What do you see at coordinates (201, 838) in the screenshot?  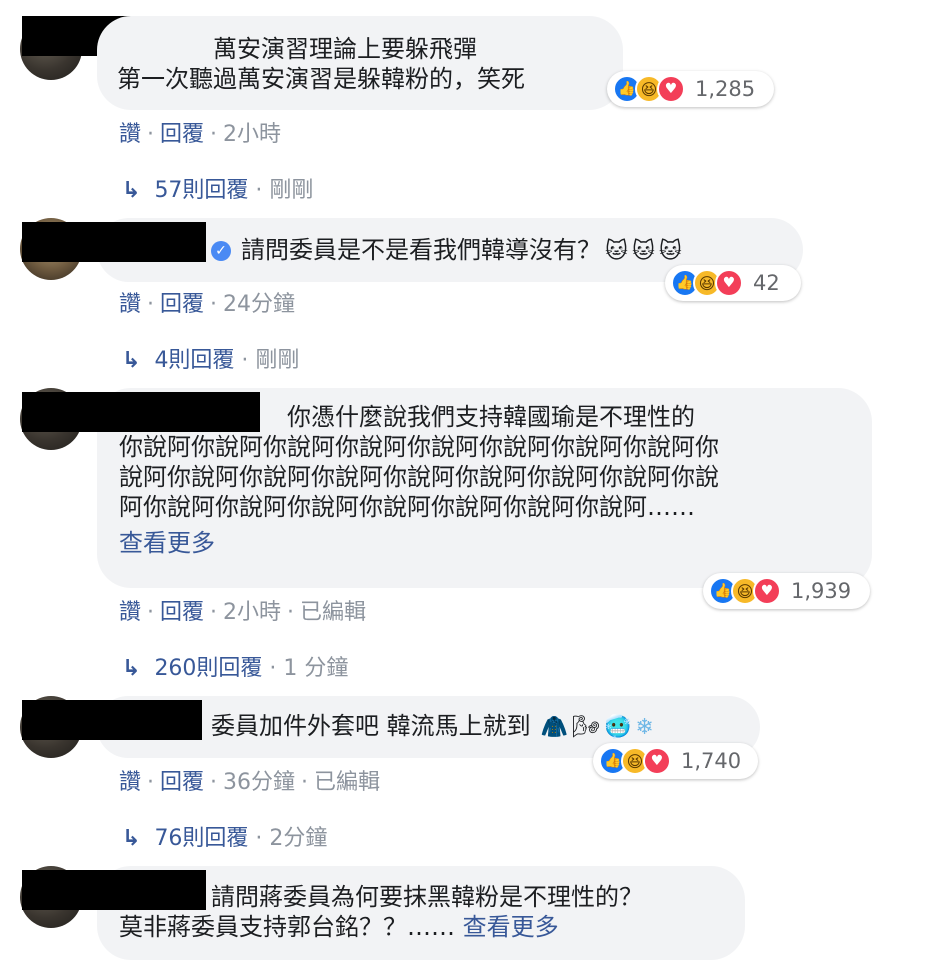 I see `reply-count-link: 76則回覆` at bounding box center [201, 838].